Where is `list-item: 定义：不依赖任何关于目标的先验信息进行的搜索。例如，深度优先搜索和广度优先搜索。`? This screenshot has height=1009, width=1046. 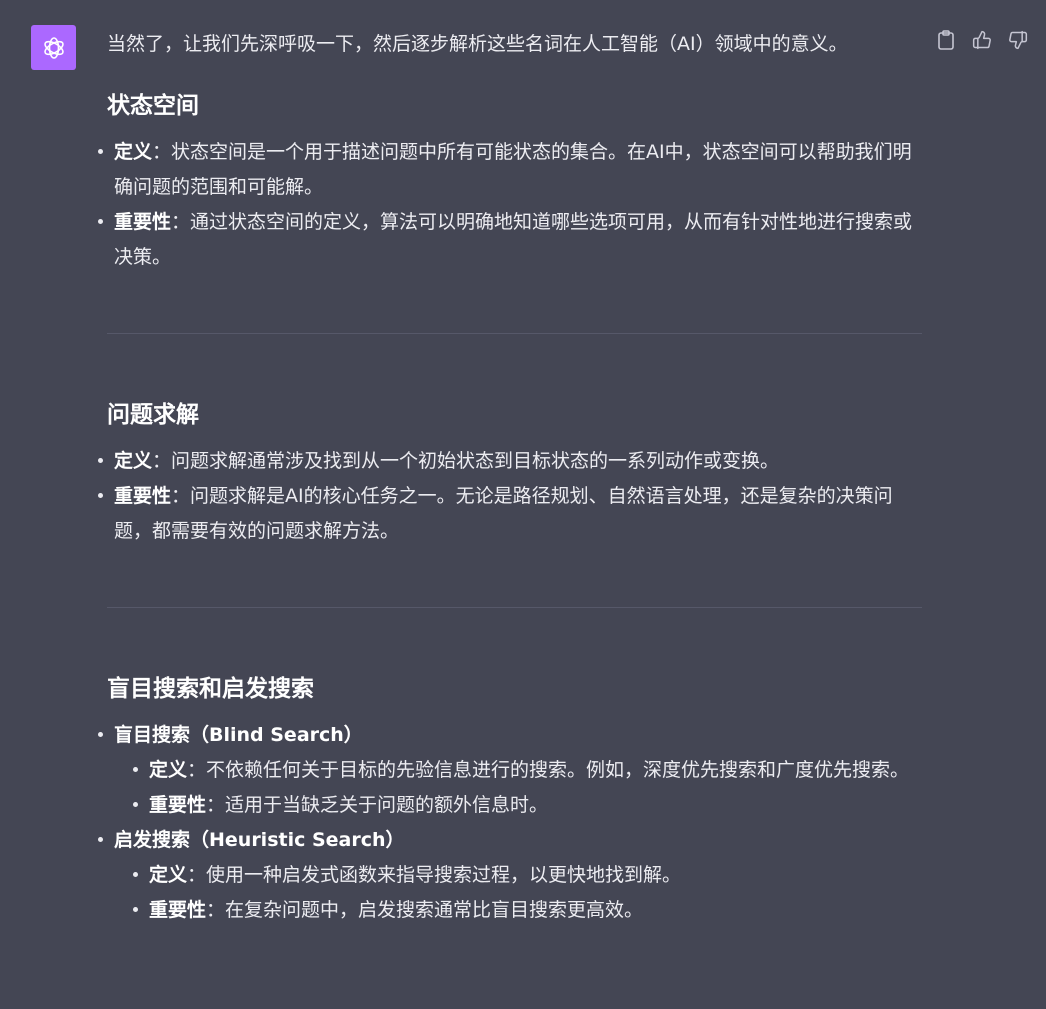
list-item: 定义：不依赖任何关于目标的先验信息进行的搜索。例如，深度优先搜索和广度优先搜索。 is located at coordinates (527, 770).